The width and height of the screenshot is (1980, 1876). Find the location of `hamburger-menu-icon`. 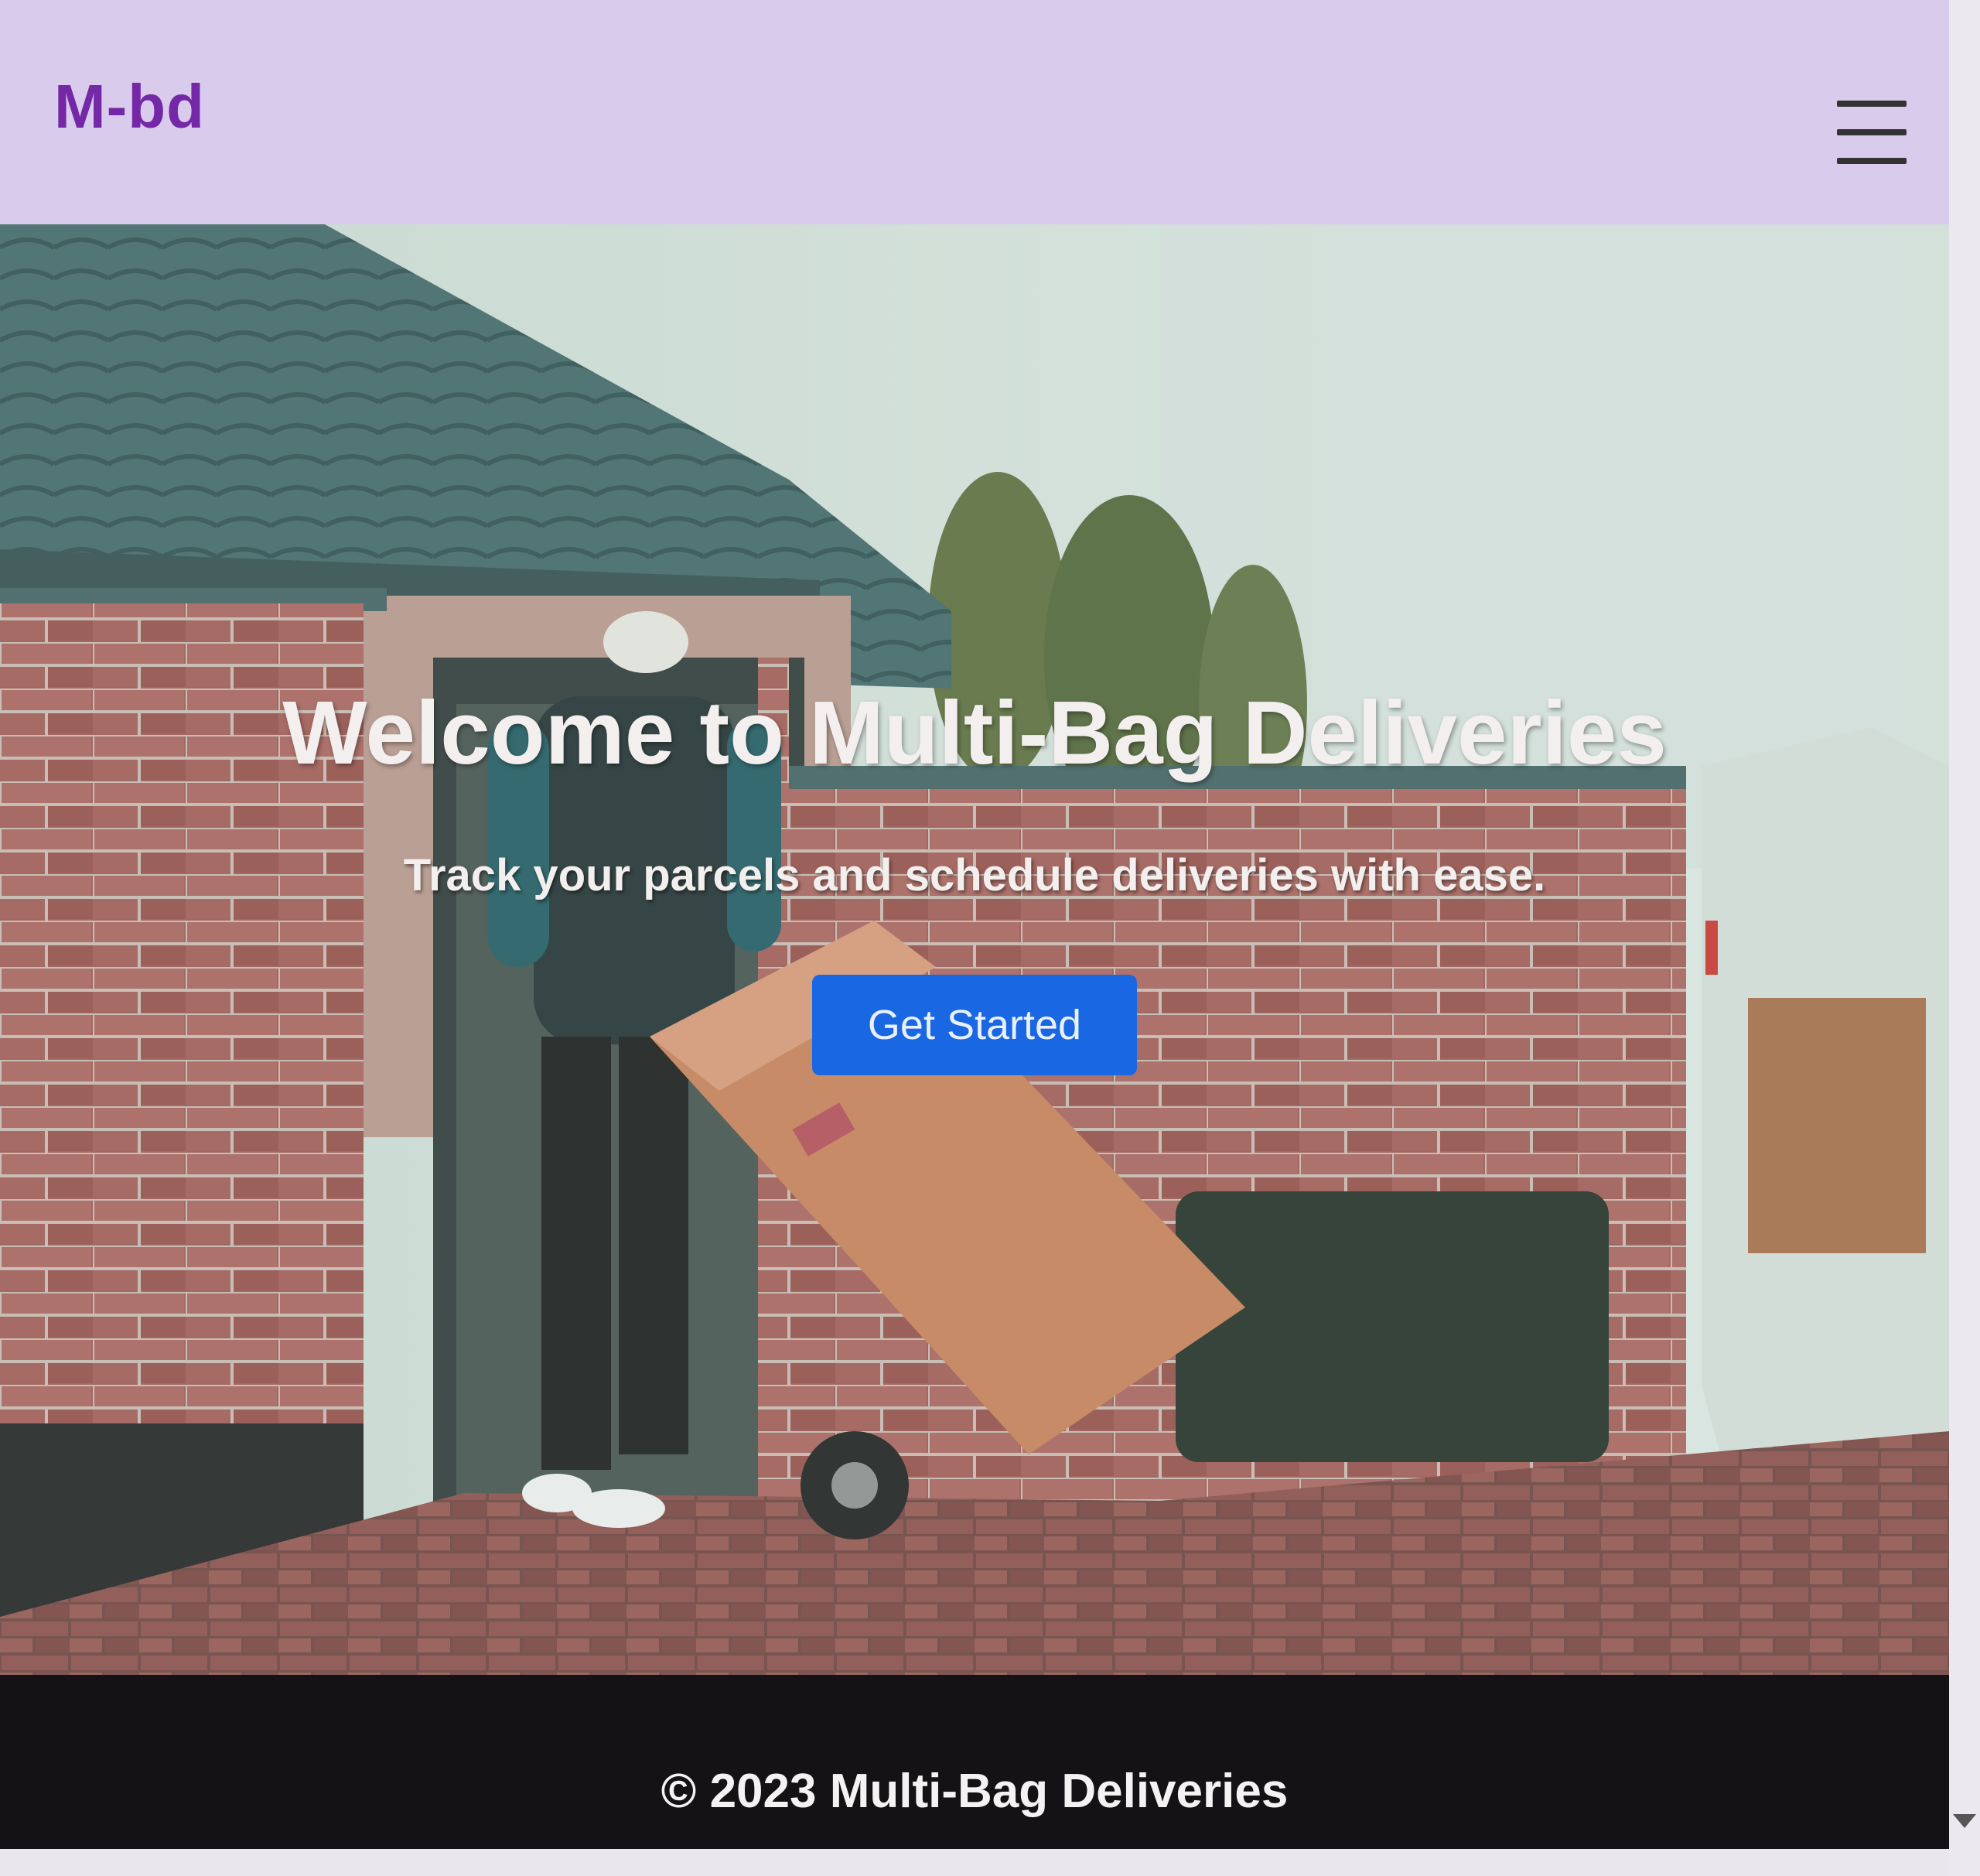

hamburger-menu-icon is located at coordinates (1872, 132).